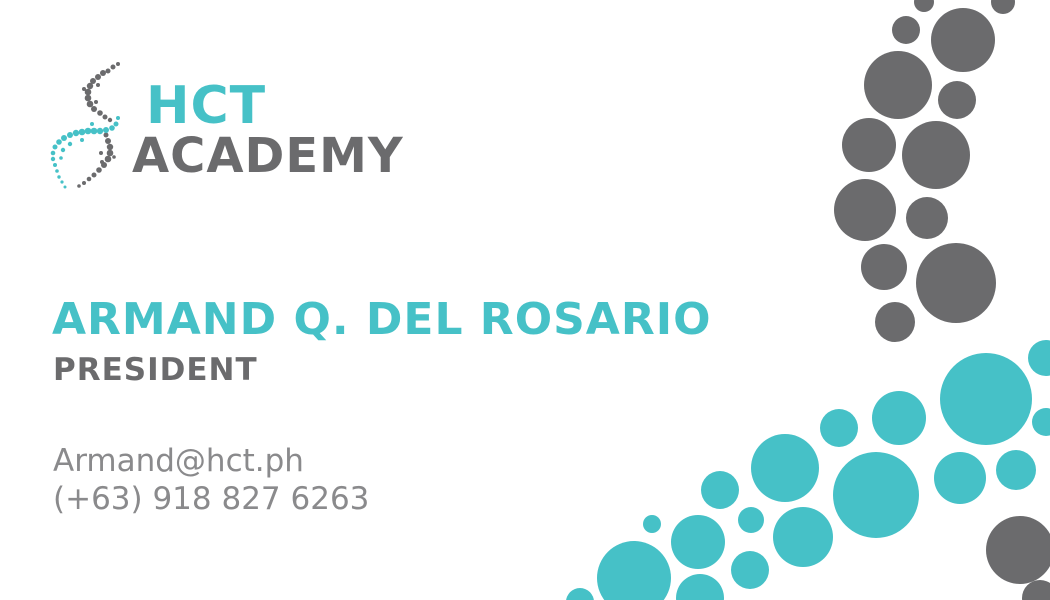  I want to click on person-name: ARMAND Q. DEL ROSARIO, so click(382, 319).